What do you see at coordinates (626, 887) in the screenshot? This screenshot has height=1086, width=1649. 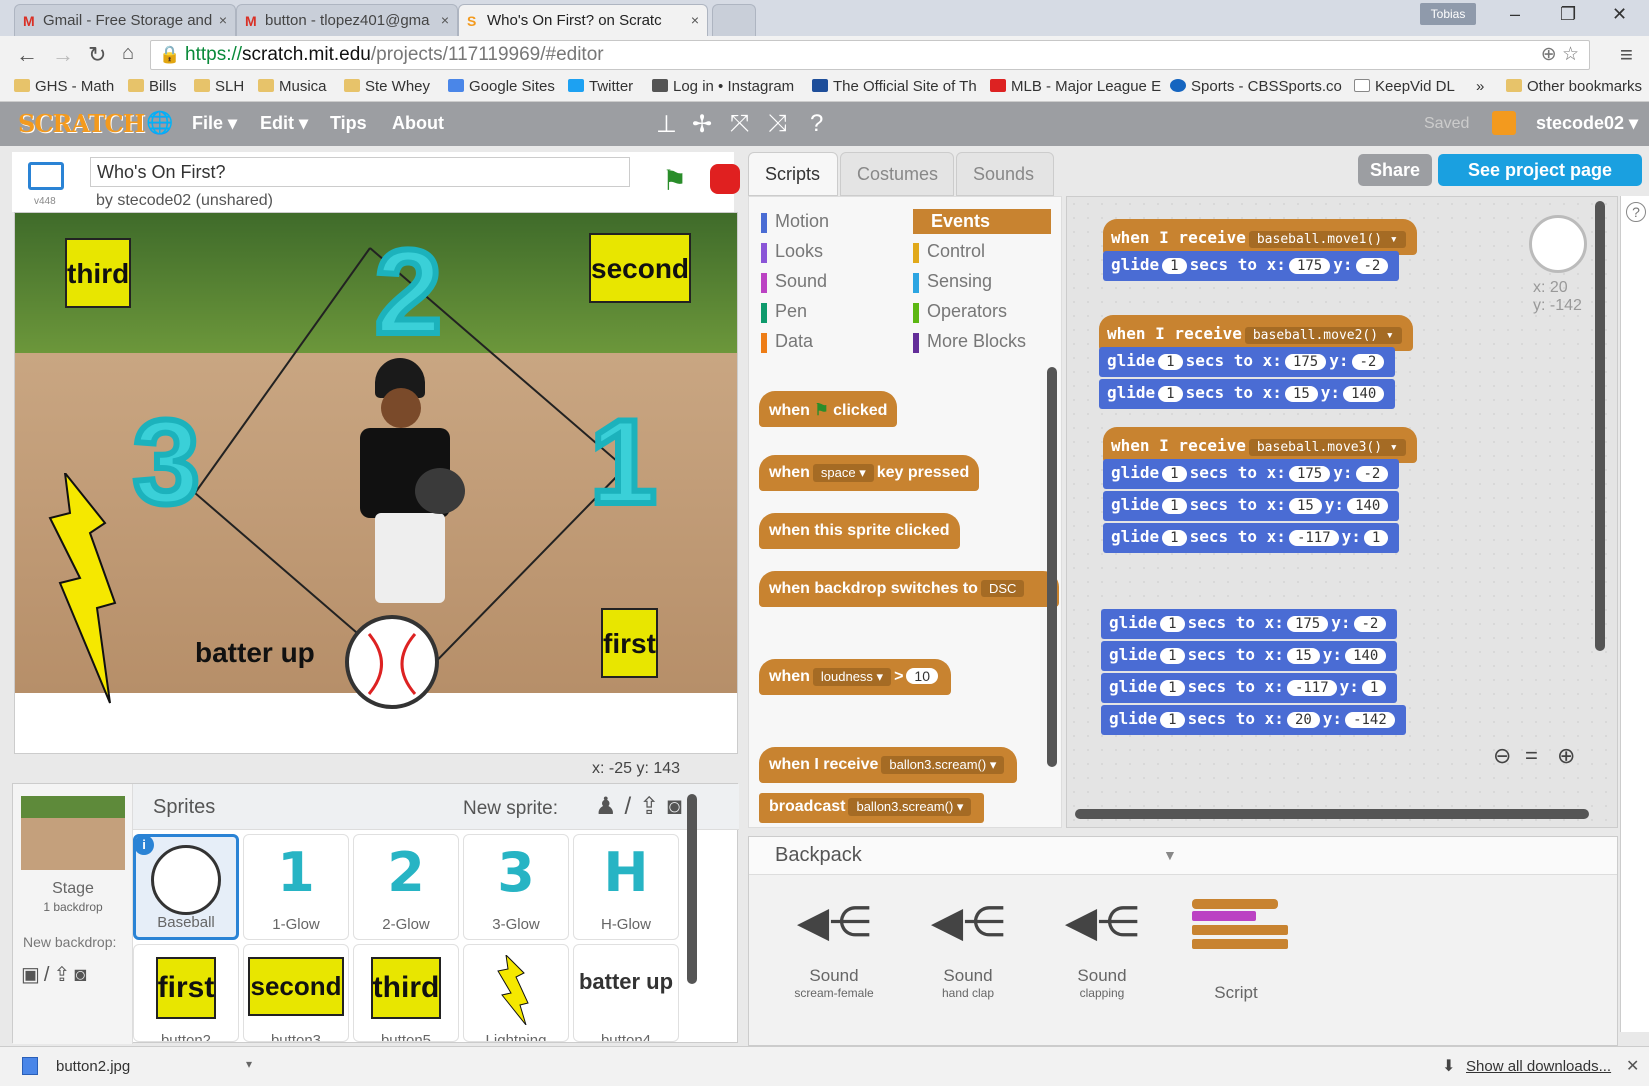 I see `sprite-tile-h-glow: H H-Glow` at bounding box center [626, 887].